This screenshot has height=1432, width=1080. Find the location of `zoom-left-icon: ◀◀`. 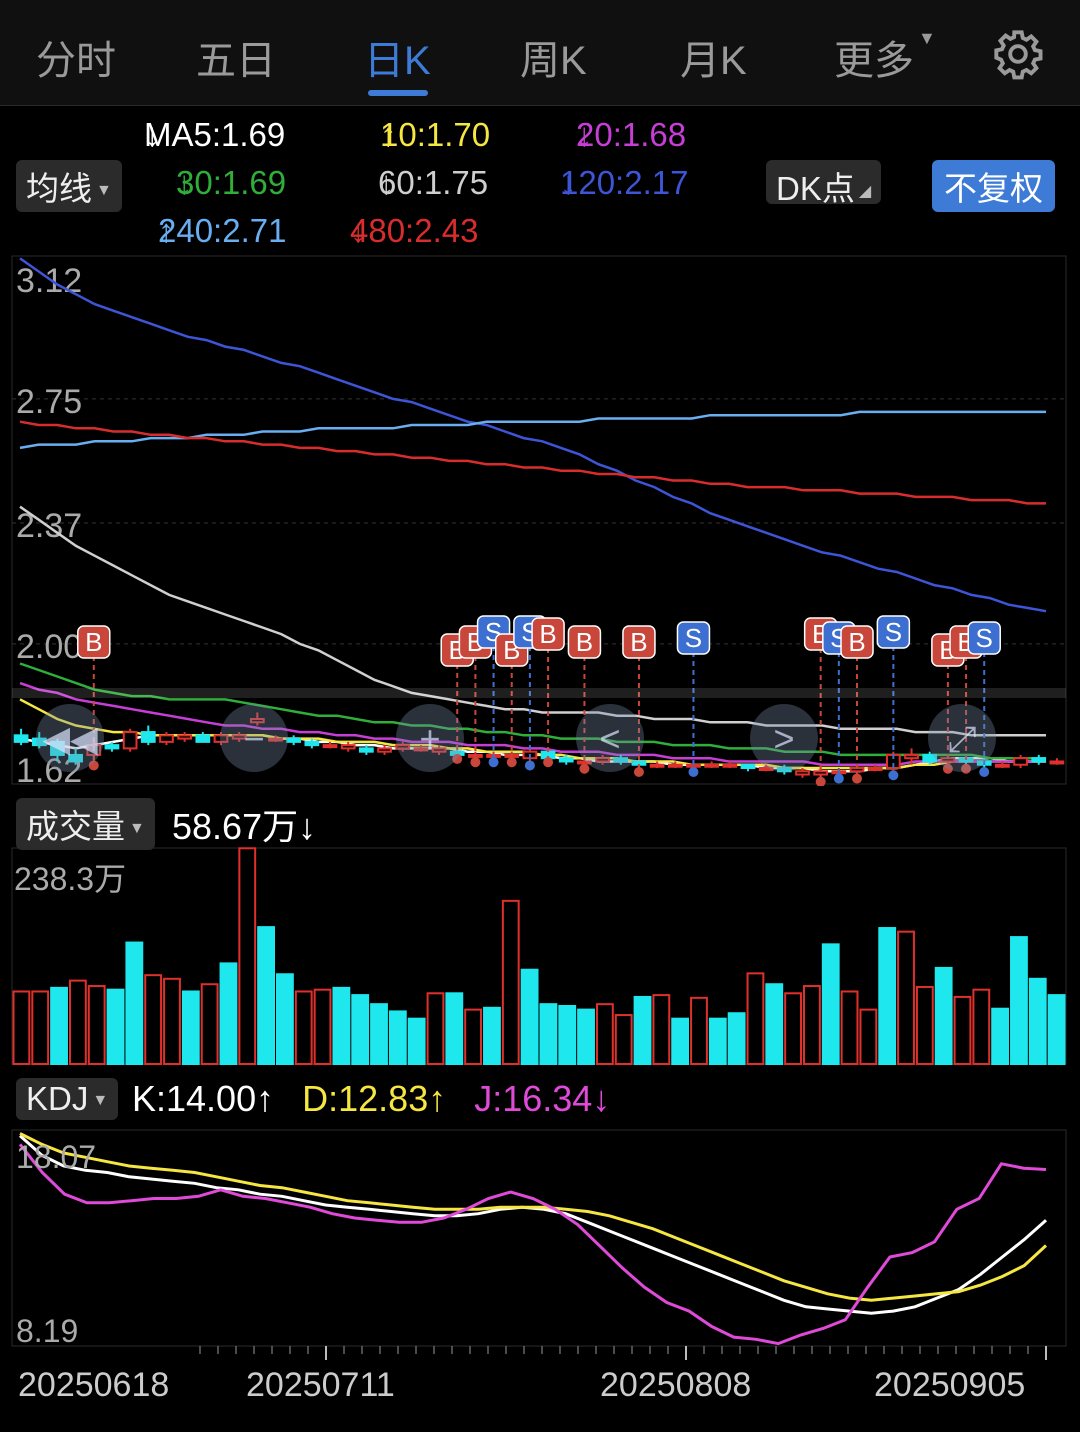

zoom-left-icon: ◀◀ is located at coordinates (70, 738).